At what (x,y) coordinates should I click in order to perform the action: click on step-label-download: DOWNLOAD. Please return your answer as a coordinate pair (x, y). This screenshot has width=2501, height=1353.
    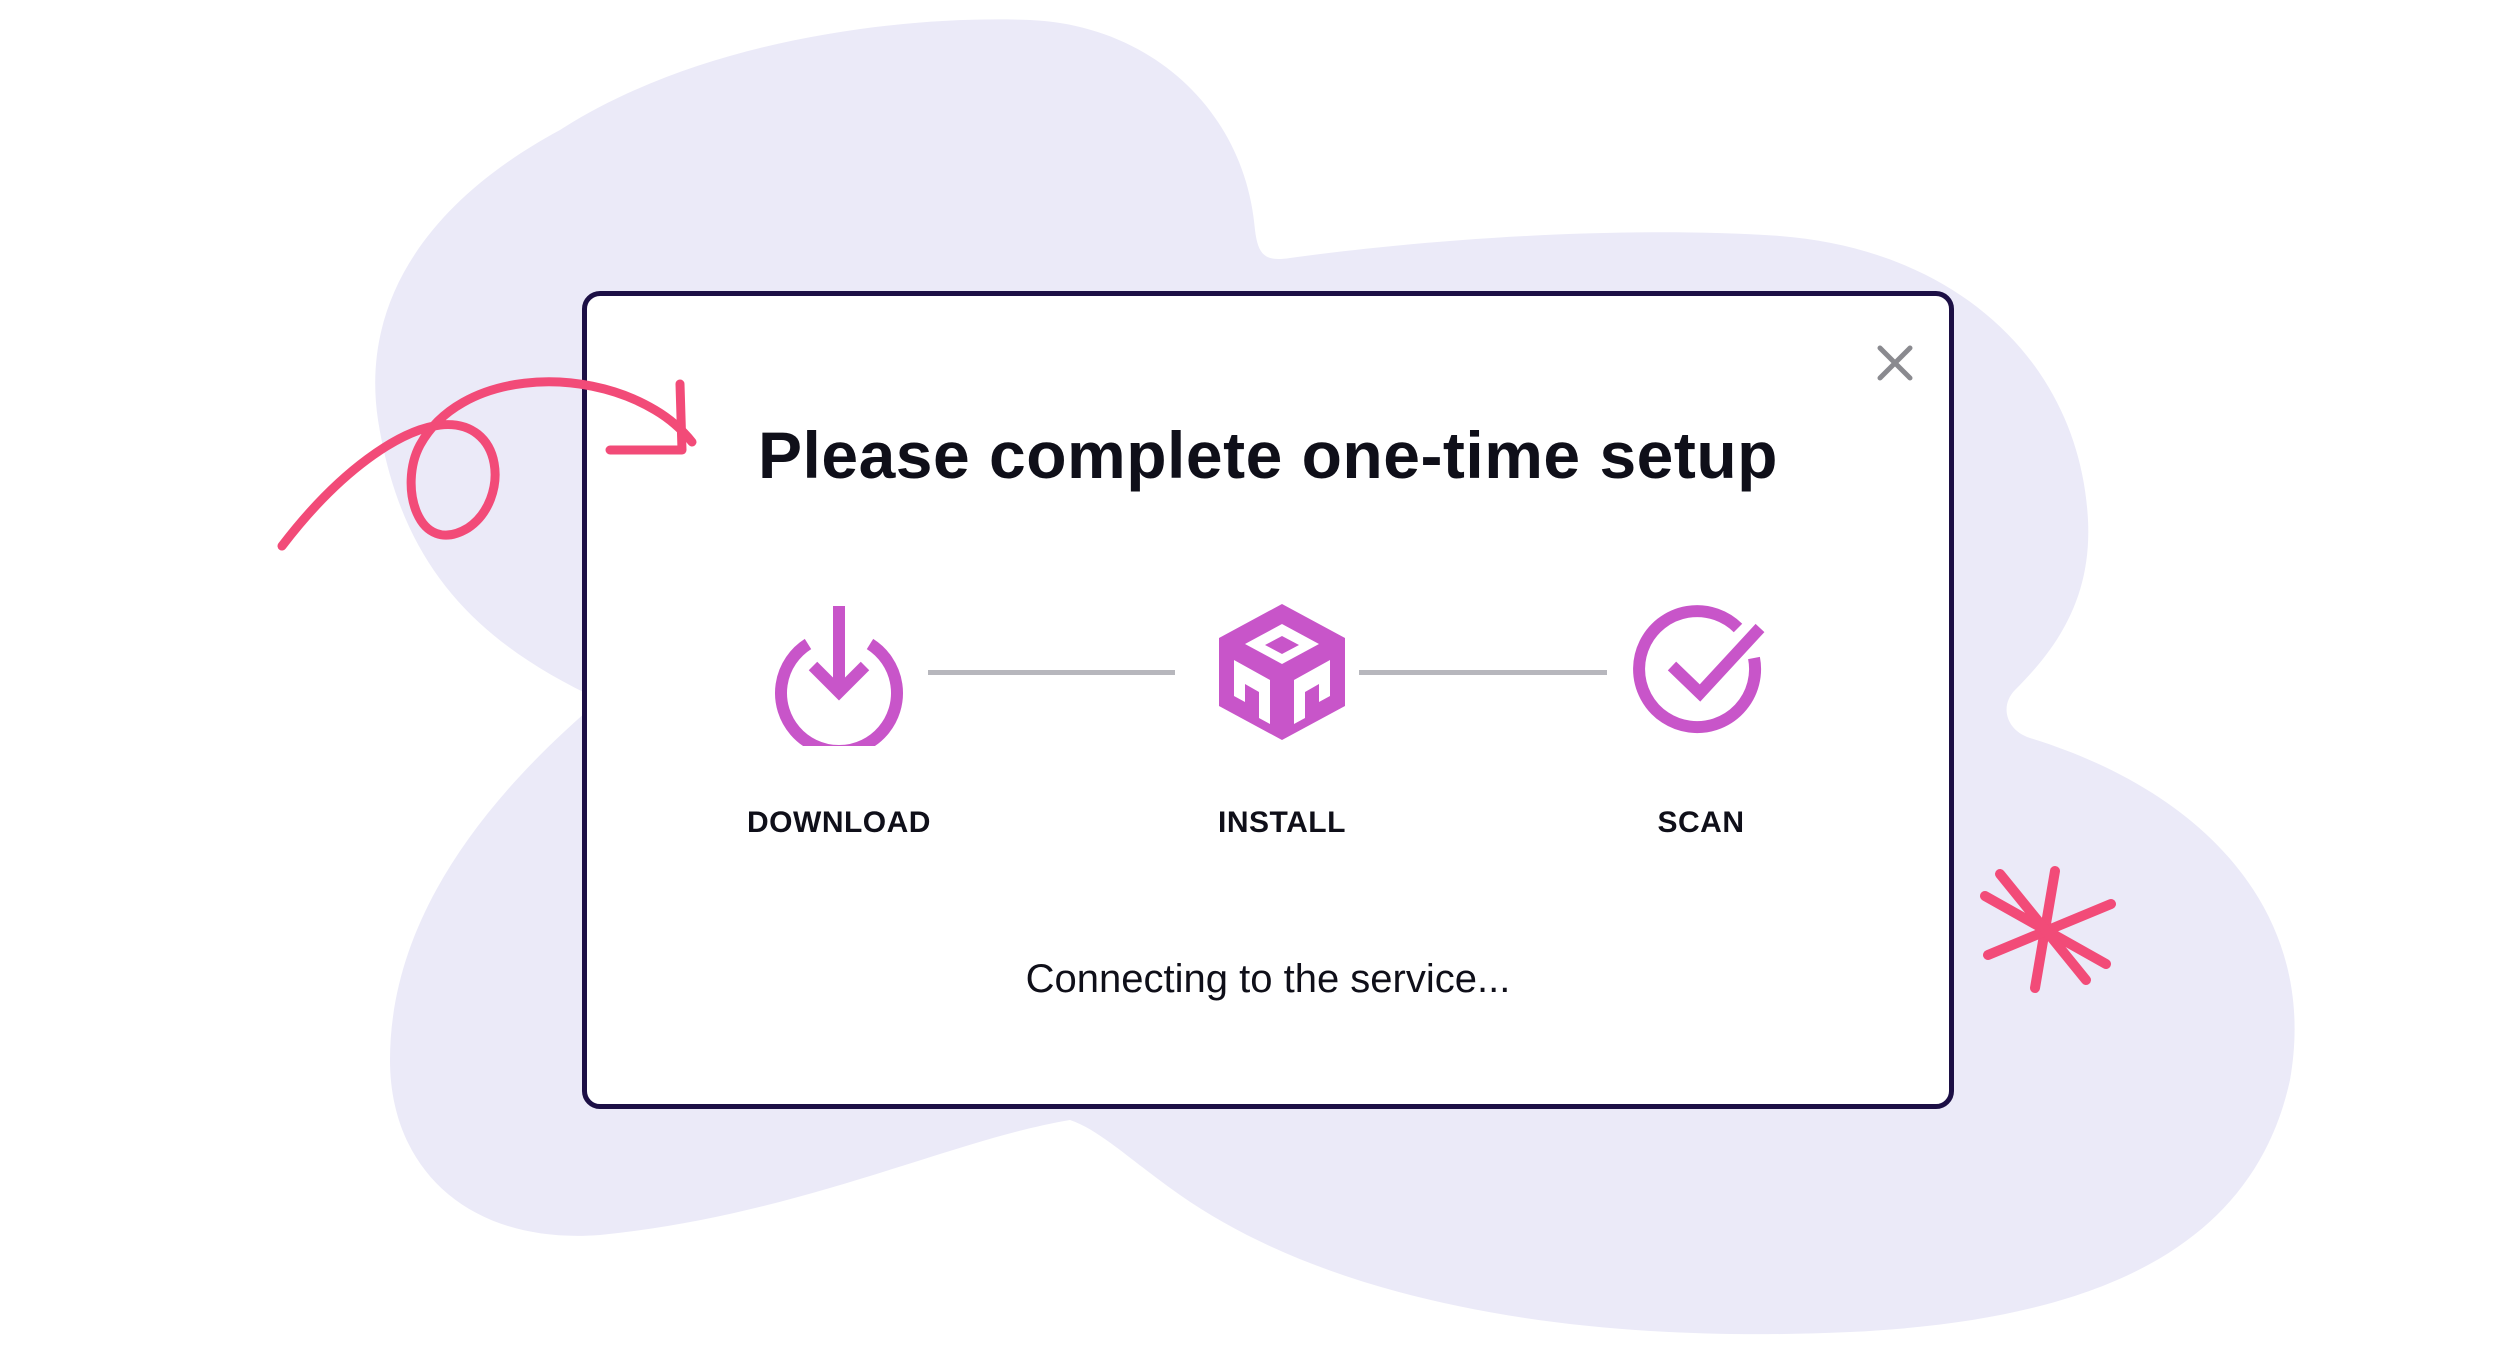
    Looking at the image, I should click on (839, 822).